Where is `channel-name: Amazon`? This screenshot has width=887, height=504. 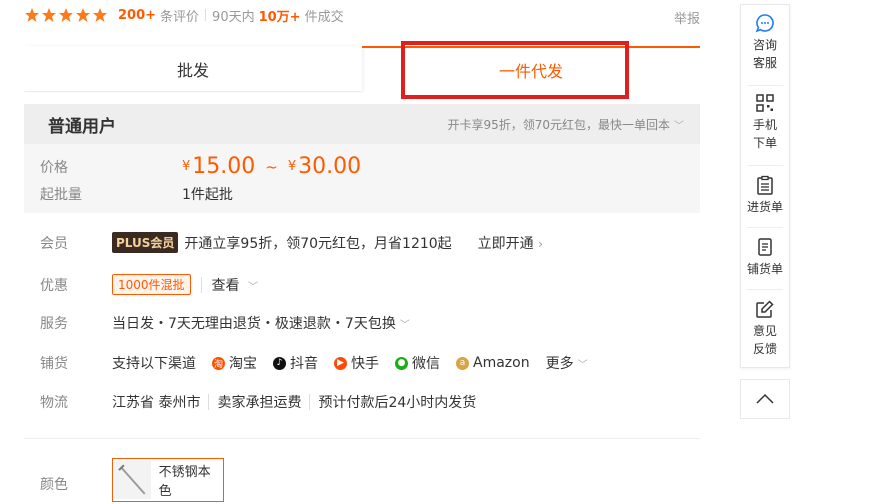 channel-name: Amazon is located at coordinates (501, 363).